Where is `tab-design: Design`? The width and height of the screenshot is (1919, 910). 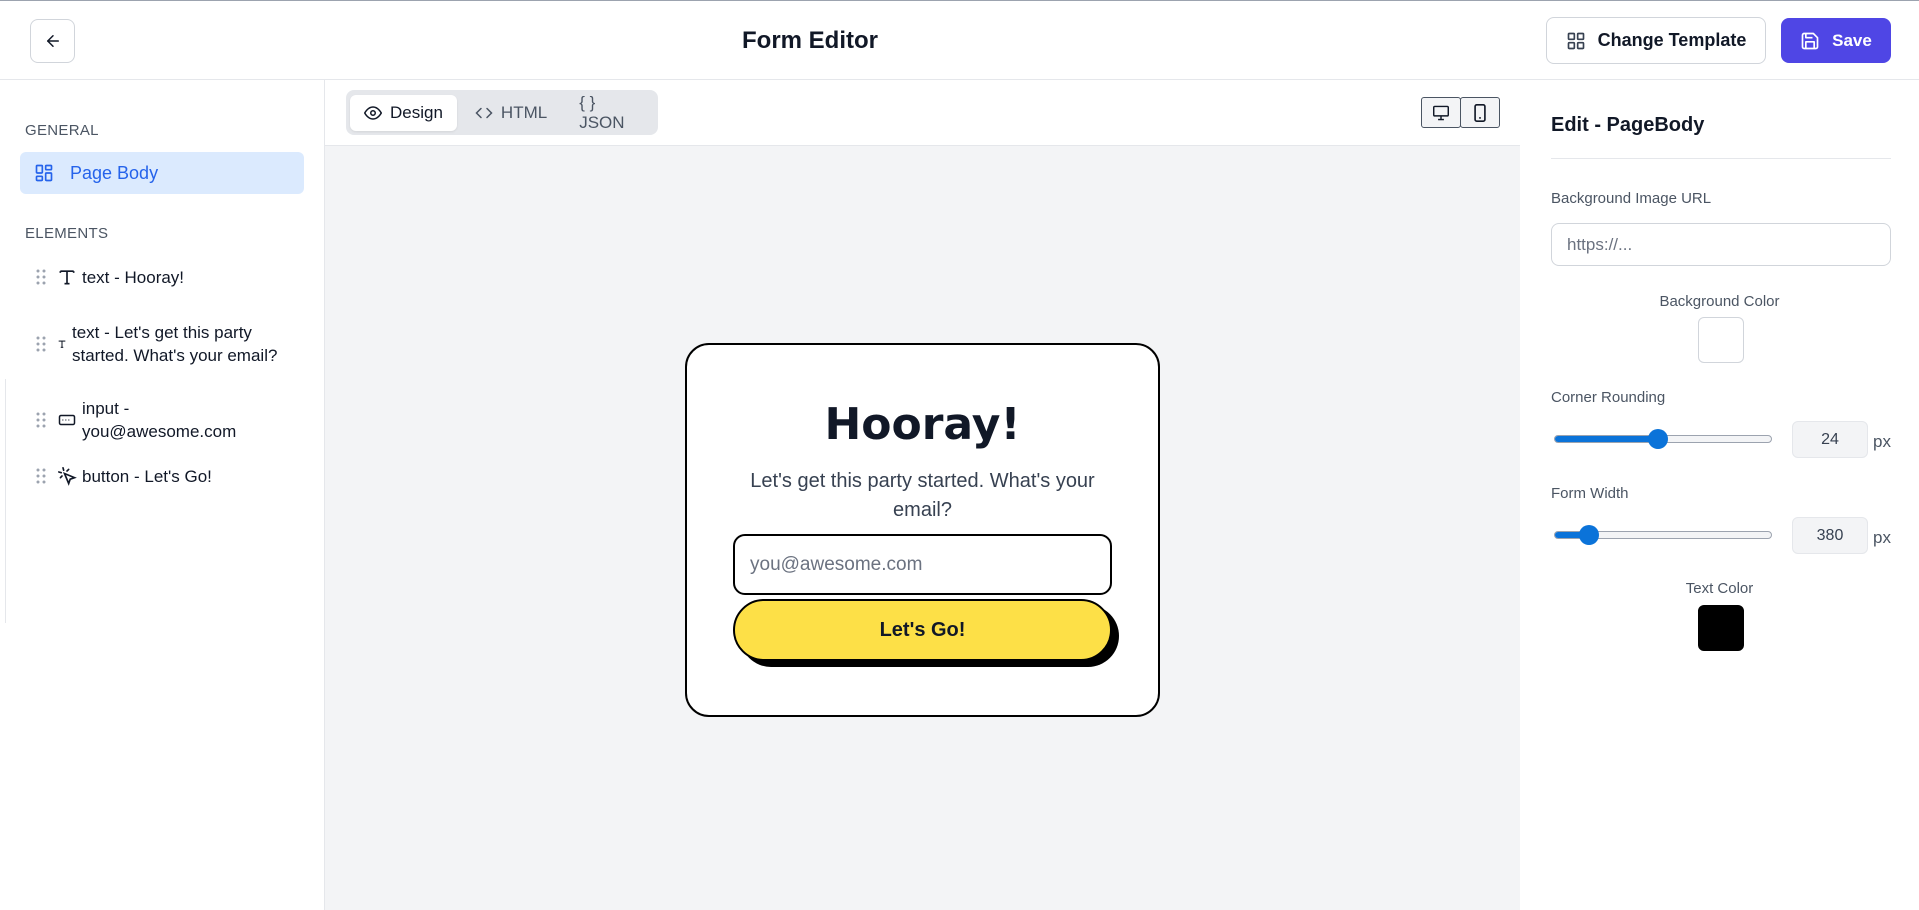 tab-design: Design is located at coordinates (403, 112).